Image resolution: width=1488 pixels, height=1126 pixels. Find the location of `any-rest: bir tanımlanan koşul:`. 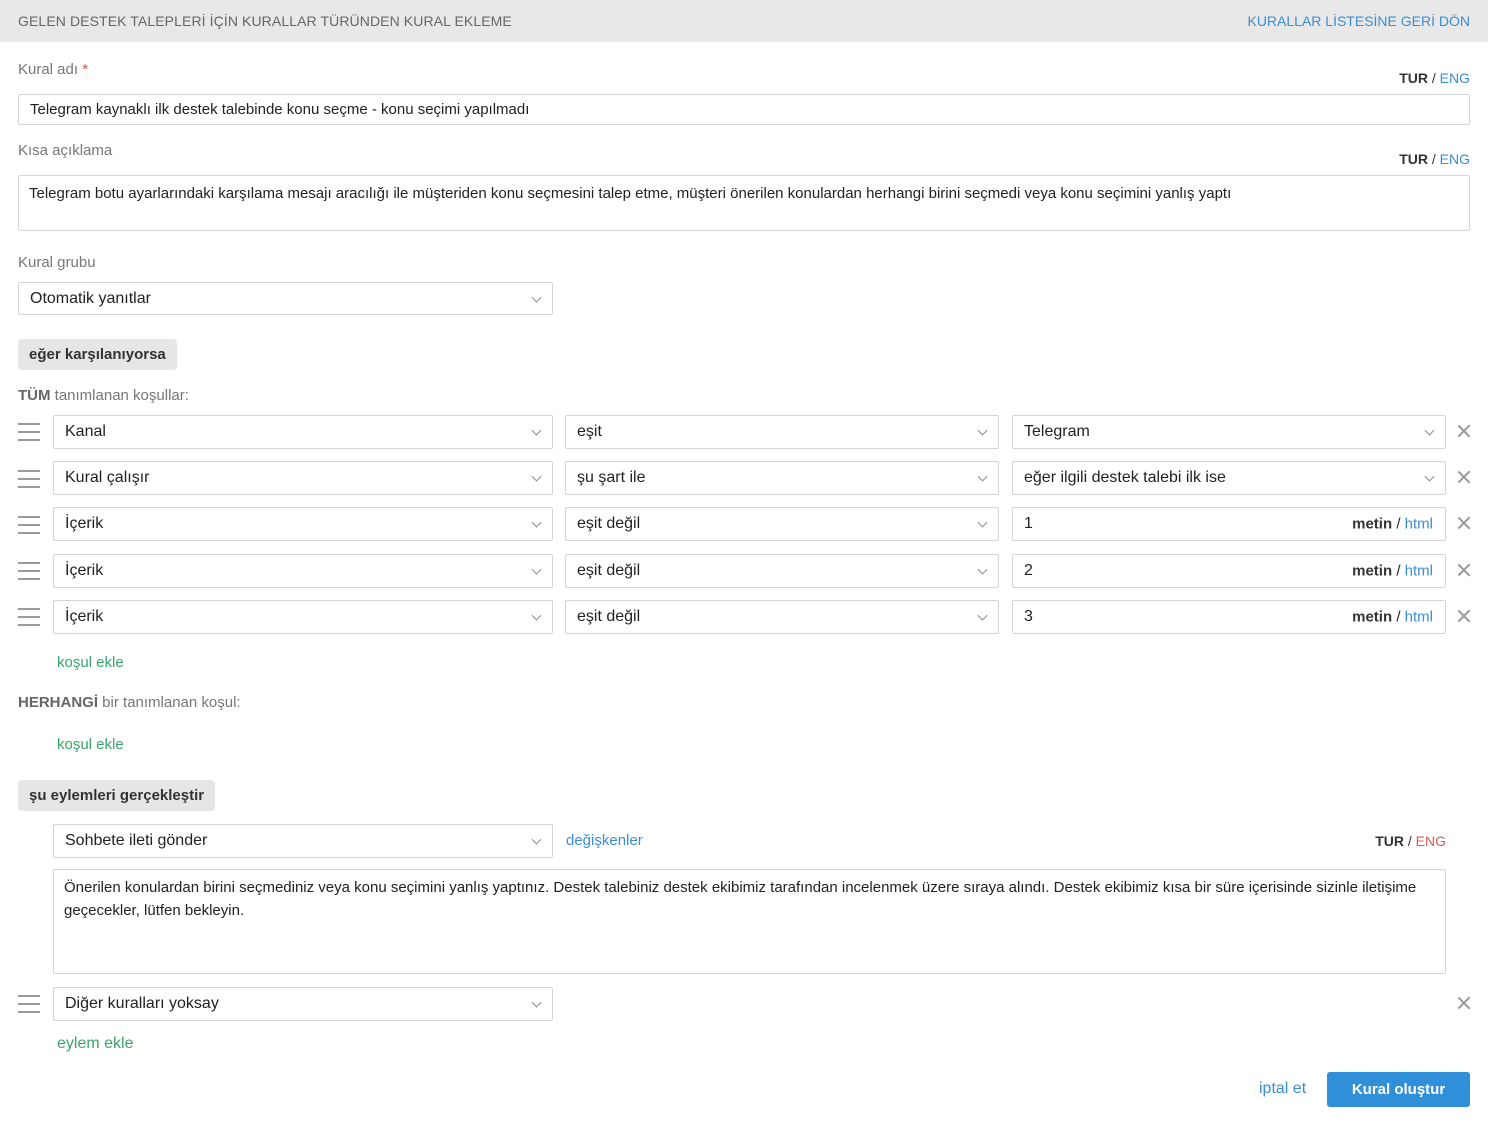

any-rest: bir tanımlanan koşul: is located at coordinates (169, 702).